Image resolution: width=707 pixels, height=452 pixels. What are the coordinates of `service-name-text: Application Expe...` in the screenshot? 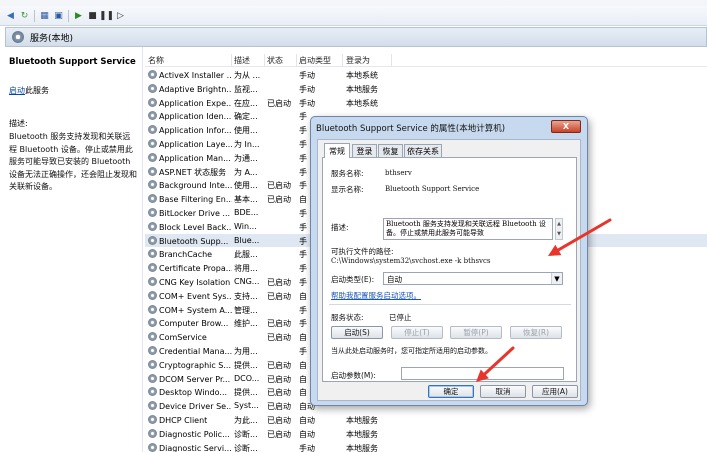 It's located at (195, 103).